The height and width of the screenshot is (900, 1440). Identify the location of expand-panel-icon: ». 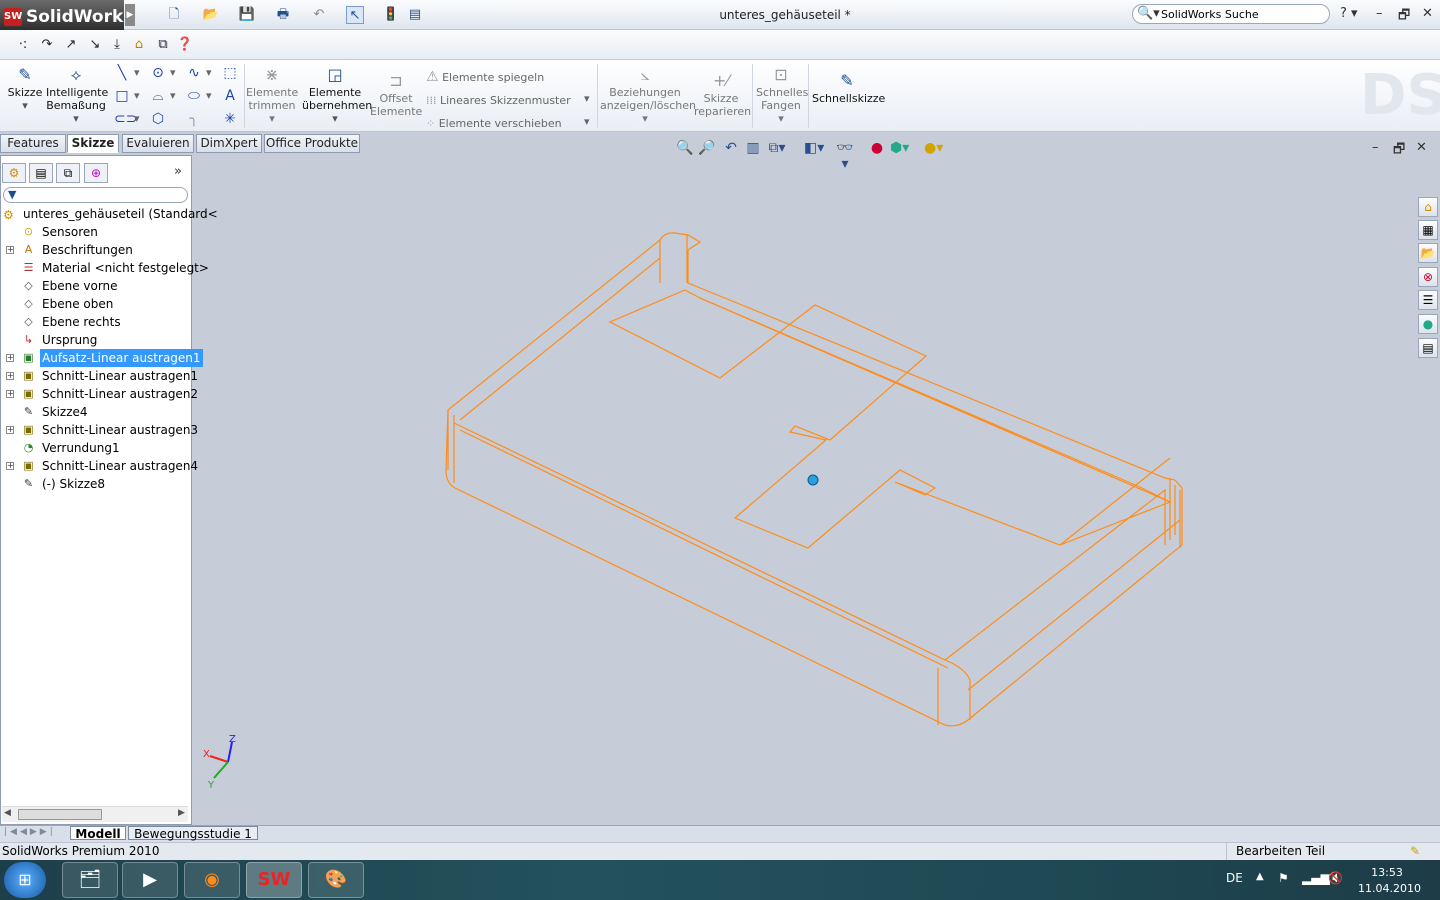
(178, 171).